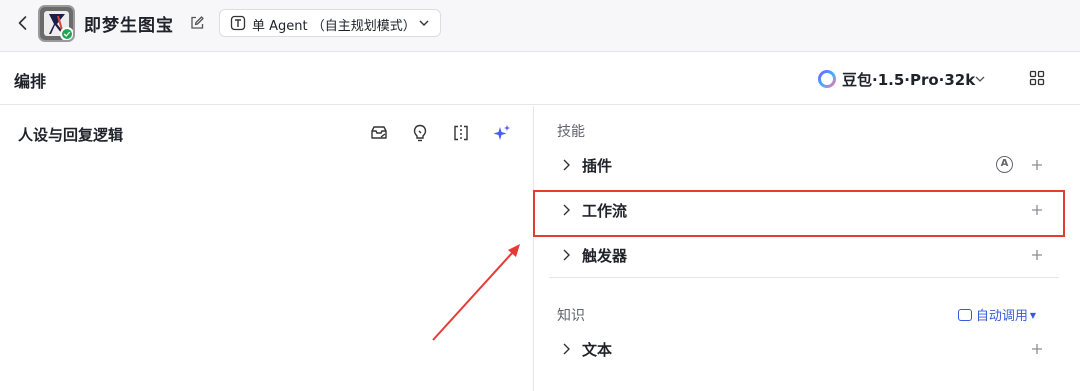  I want to click on add-plugin-button, so click(1037, 165).